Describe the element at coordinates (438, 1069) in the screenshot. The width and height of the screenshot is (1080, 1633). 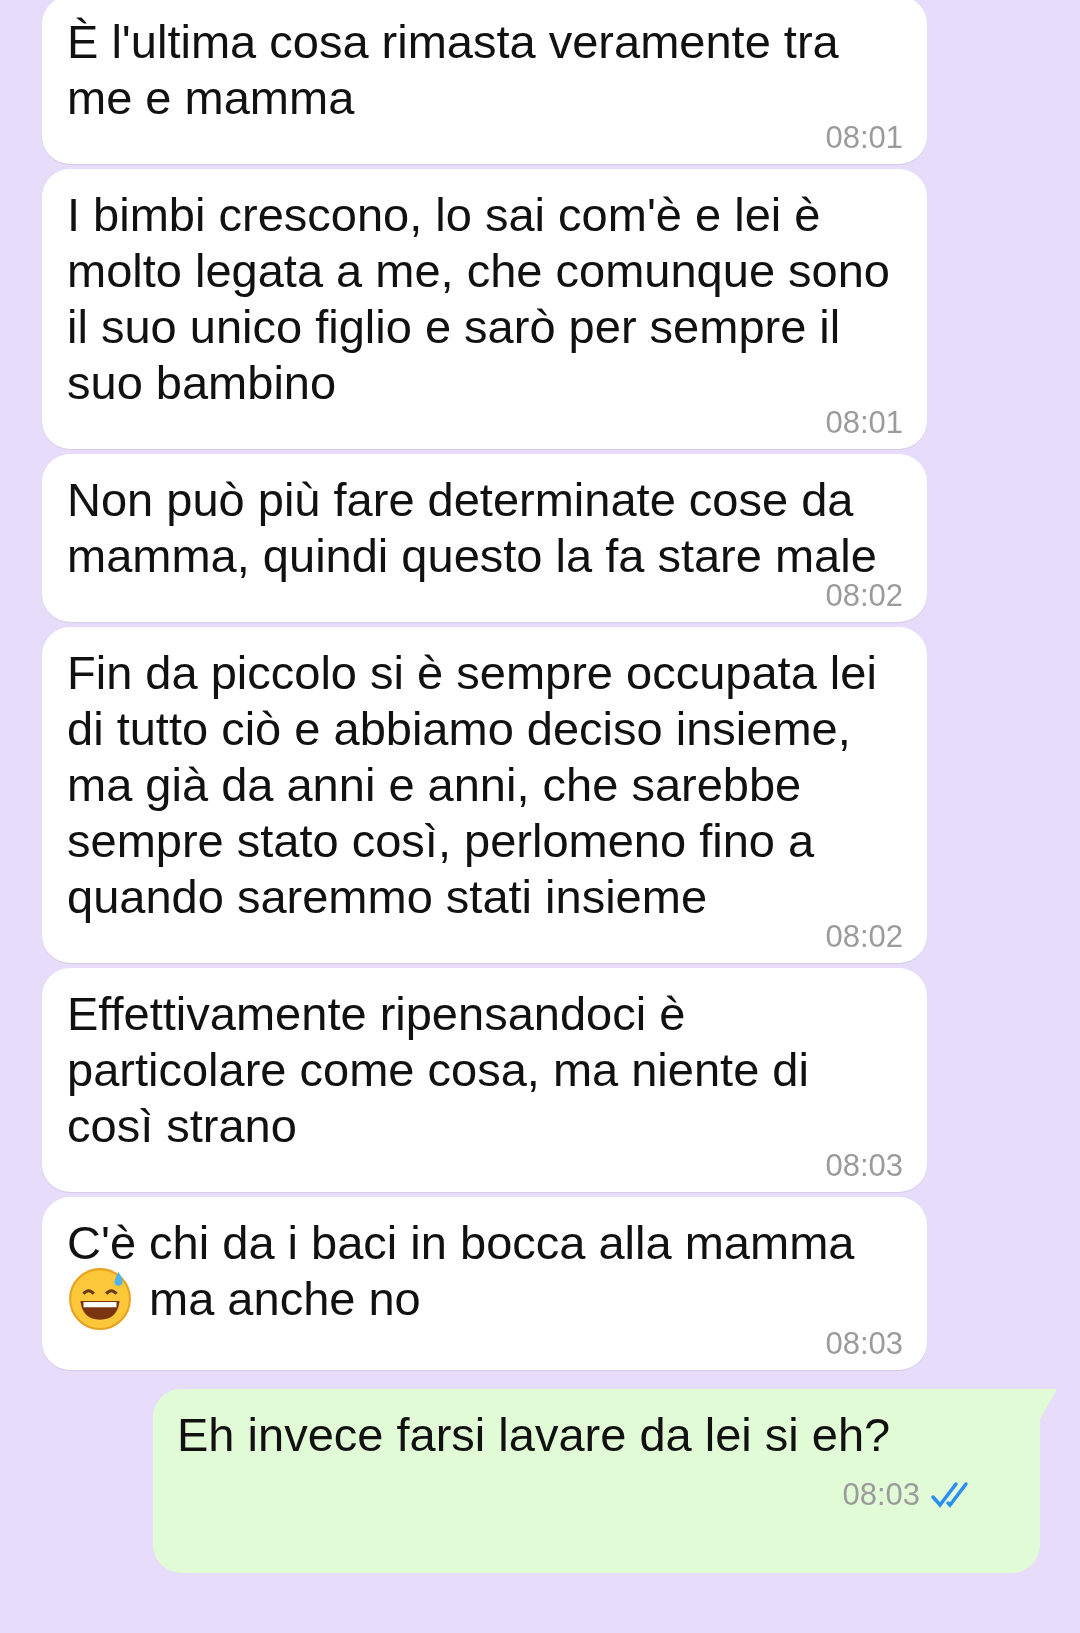
I see `message-text: Effettivamente ripensandoci è particolare come cosa, ma niente di così strano` at that location.